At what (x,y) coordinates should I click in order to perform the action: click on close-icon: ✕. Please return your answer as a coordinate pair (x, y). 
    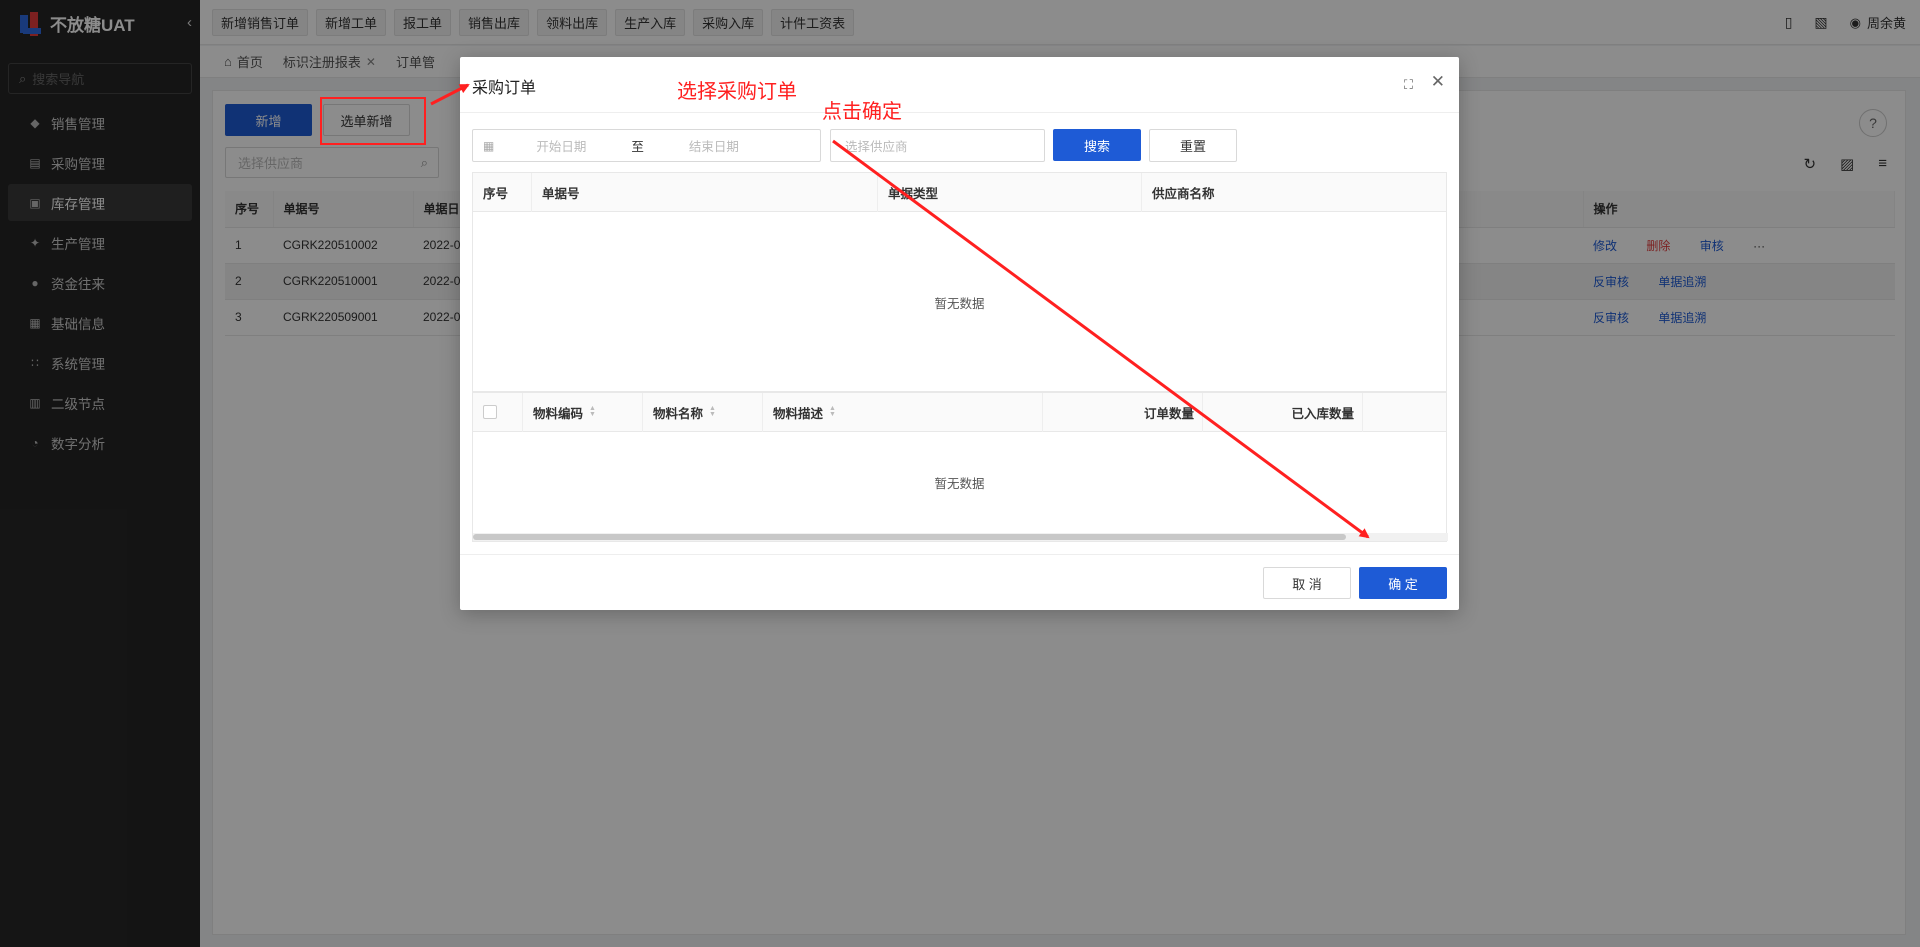
    Looking at the image, I should click on (1438, 82).